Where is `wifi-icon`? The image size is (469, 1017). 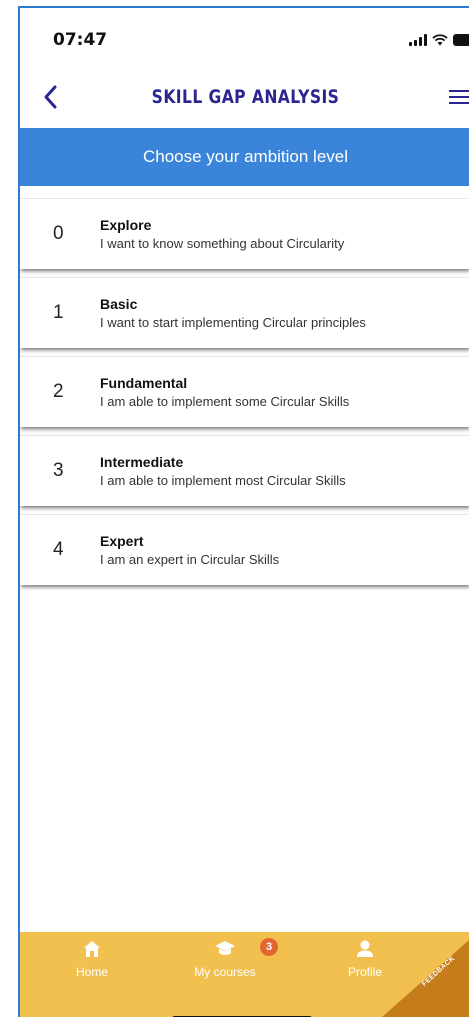 wifi-icon is located at coordinates (440, 40).